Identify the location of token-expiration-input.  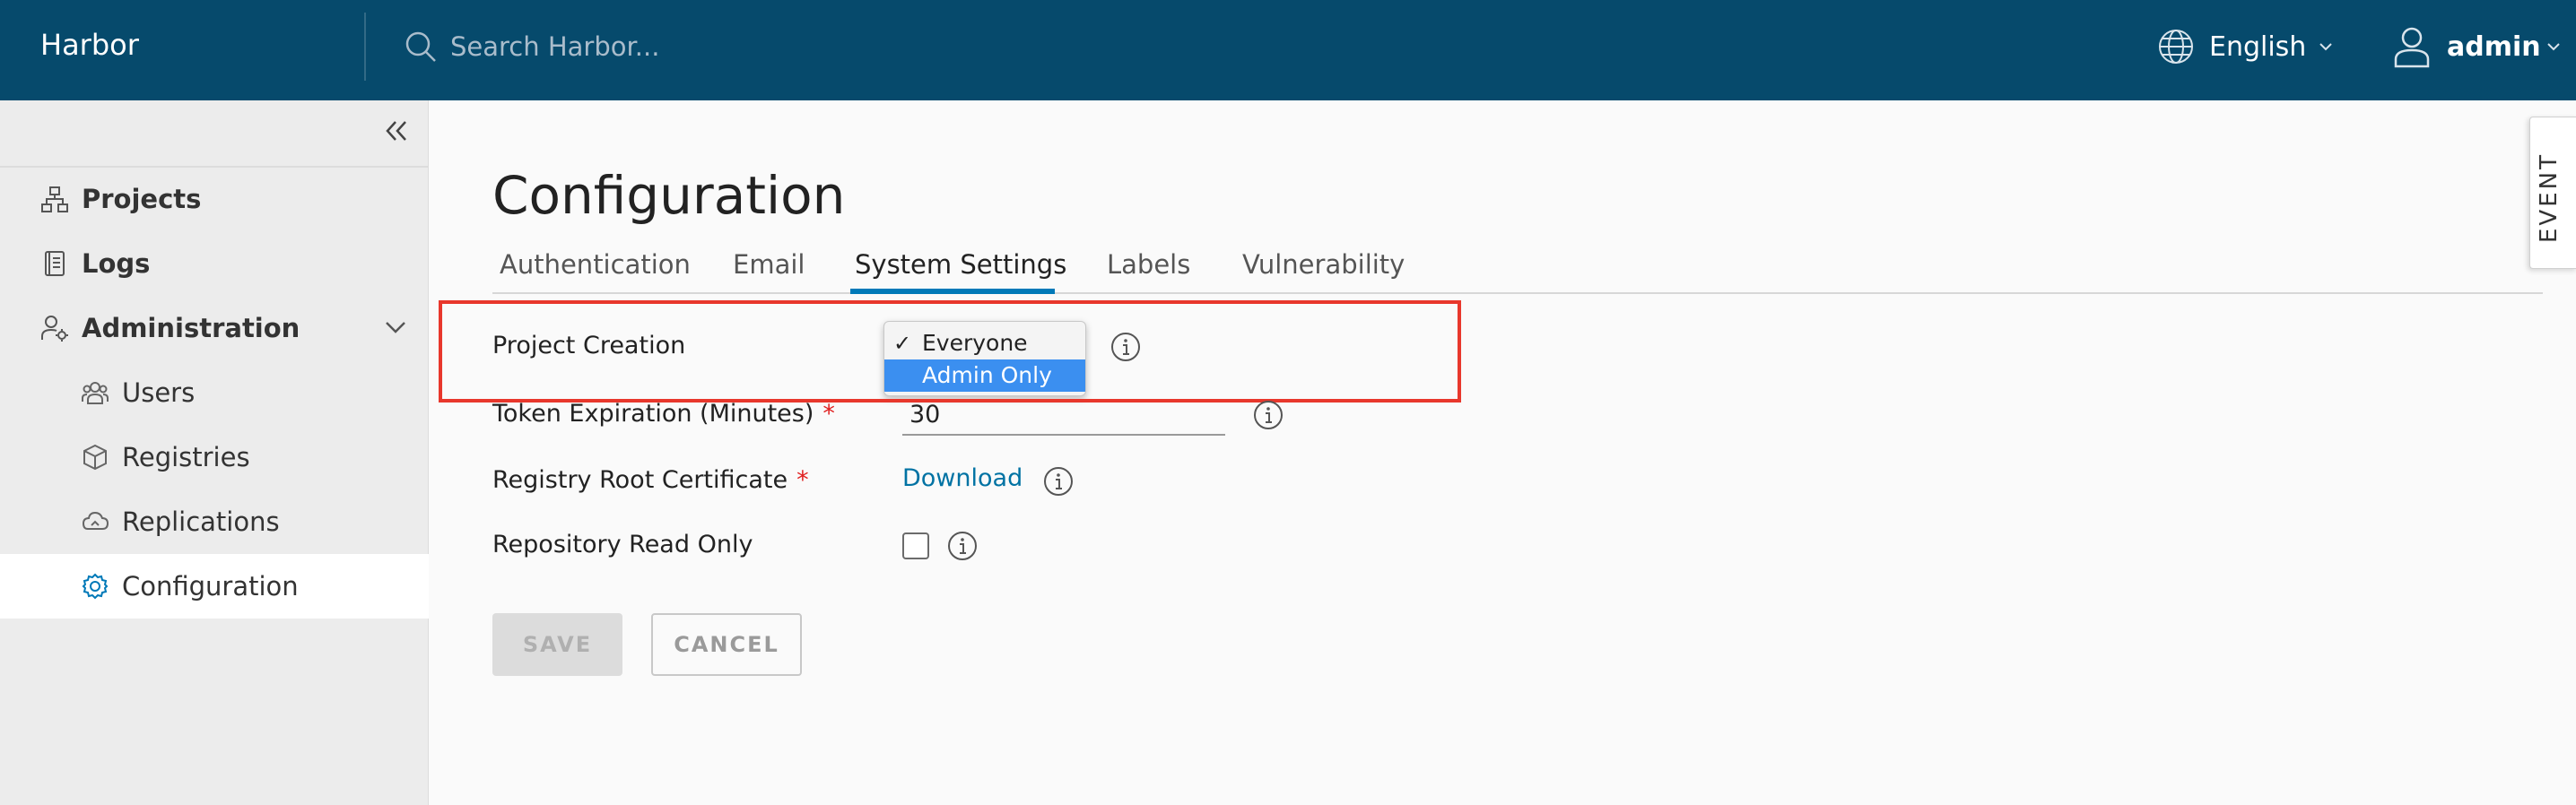
(1063, 415).